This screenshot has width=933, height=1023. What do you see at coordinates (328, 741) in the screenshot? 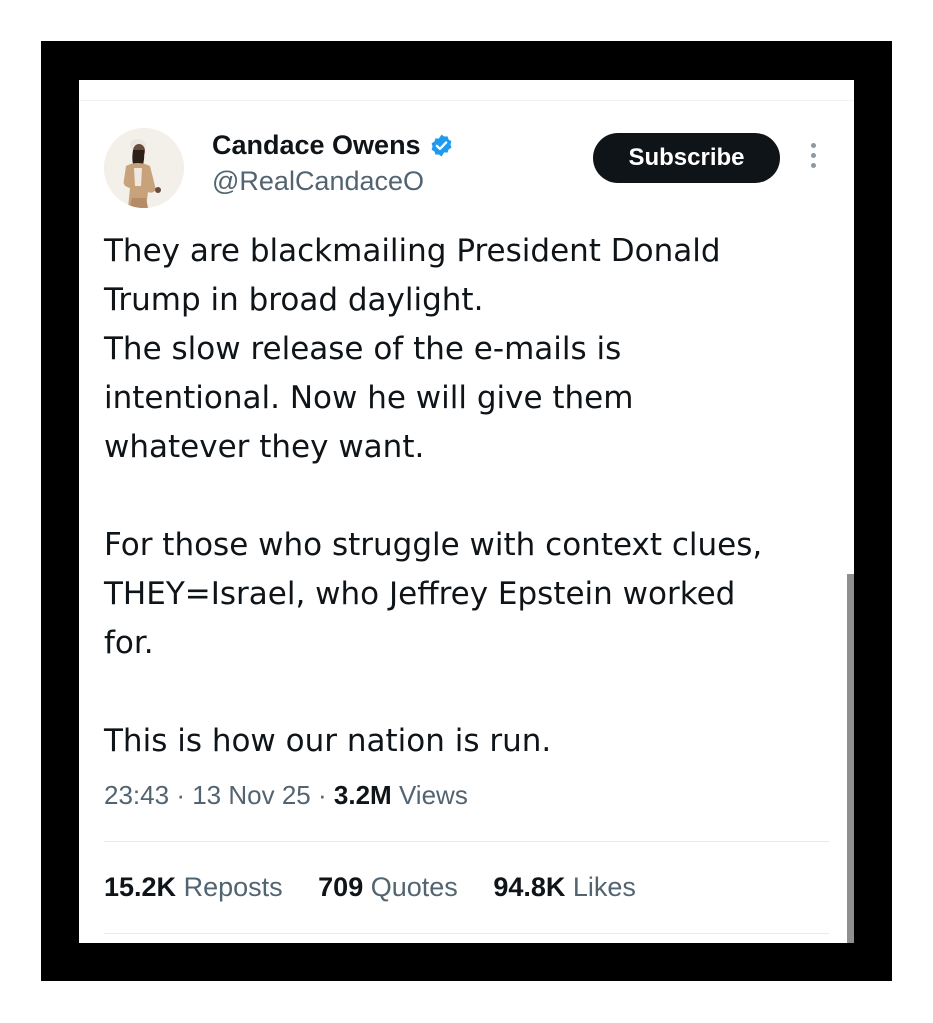
I see `tweet-line: This is how our nation is run.` at bounding box center [328, 741].